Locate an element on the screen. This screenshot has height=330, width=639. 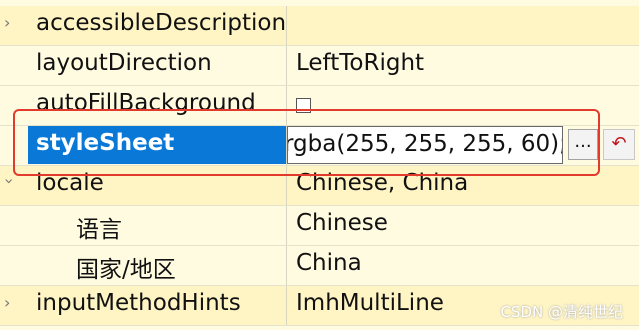
property-value: ImhMultiLine is located at coordinates (370, 303).